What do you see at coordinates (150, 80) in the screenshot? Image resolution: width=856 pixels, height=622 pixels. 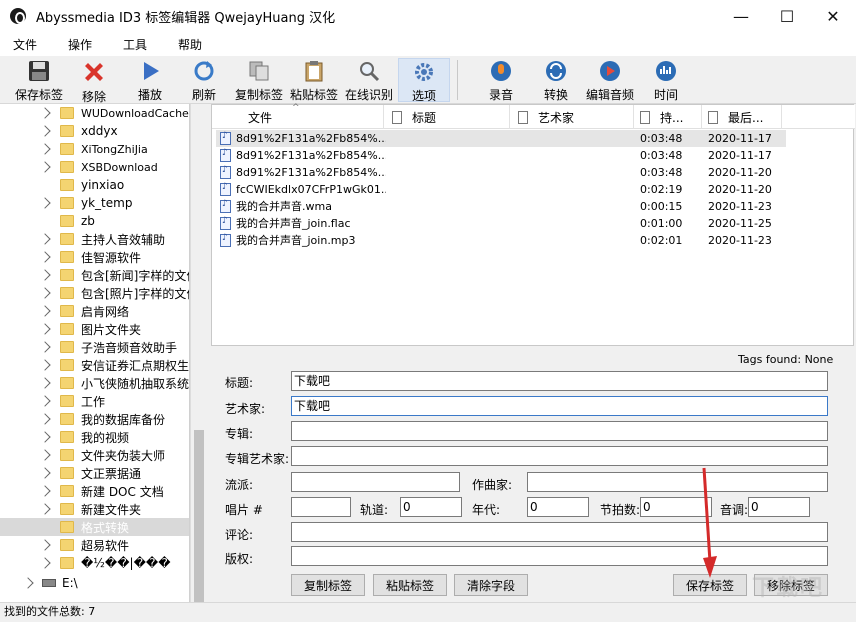 I see `play-button: 播放` at bounding box center [150, 80].